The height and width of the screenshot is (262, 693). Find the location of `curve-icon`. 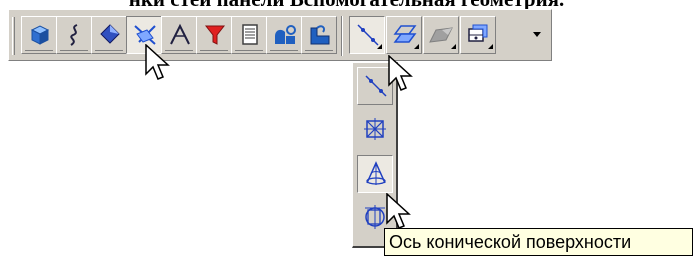

curve-icon is located at coordinates (74, 35).